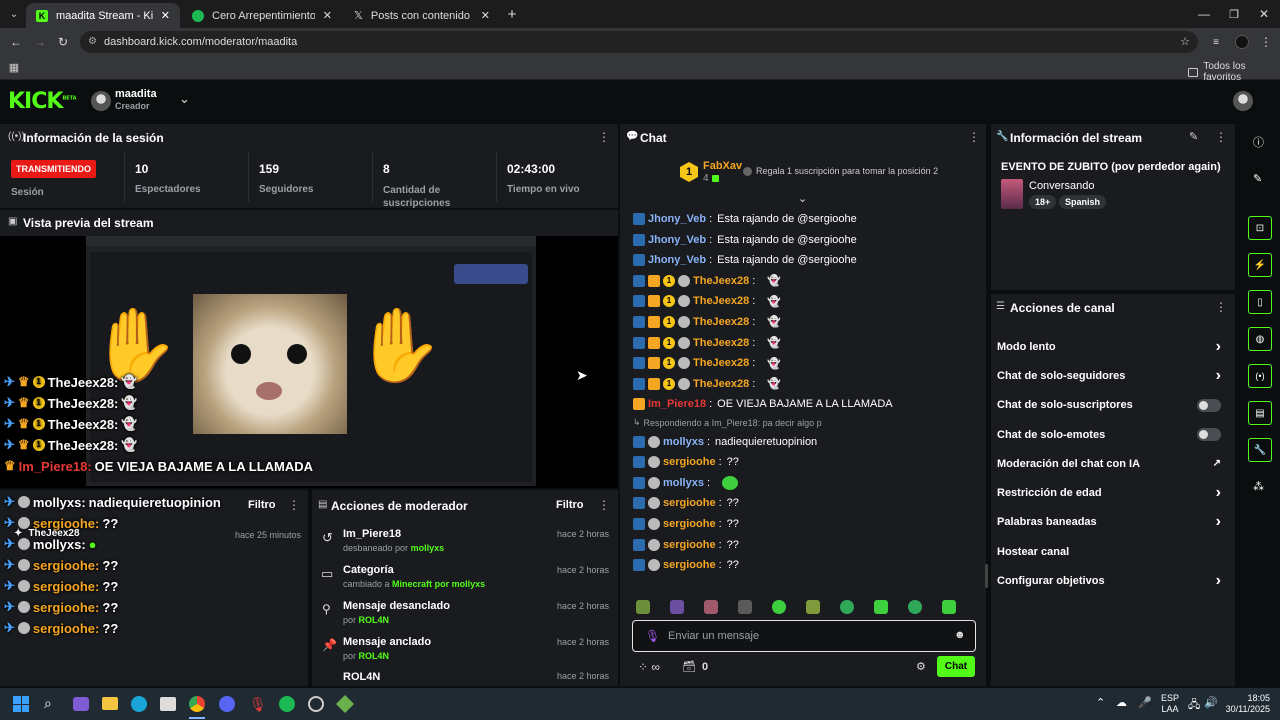 Image resolution: width=1280 pixels, height=720 pixels. Describe the element at coordinates (1061, 186) in the screenshot. I see `category-name: Conversando` at that location.